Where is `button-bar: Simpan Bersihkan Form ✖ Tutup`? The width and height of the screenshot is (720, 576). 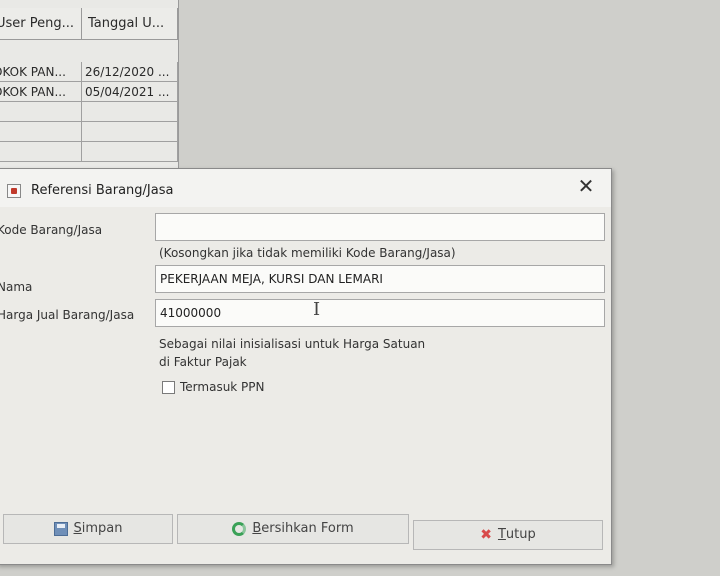 button-bar: Simpan Bersihkan Form ✖ Tutup is located at coordinates (305, 532).